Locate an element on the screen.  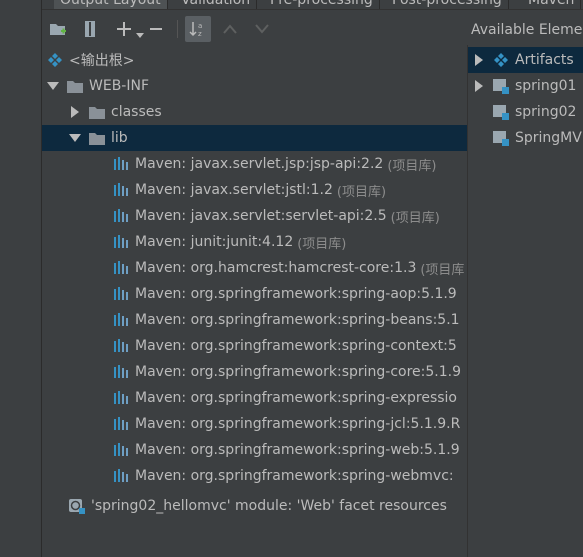
tab-validation: Validation is located at coordinates (216, 4).